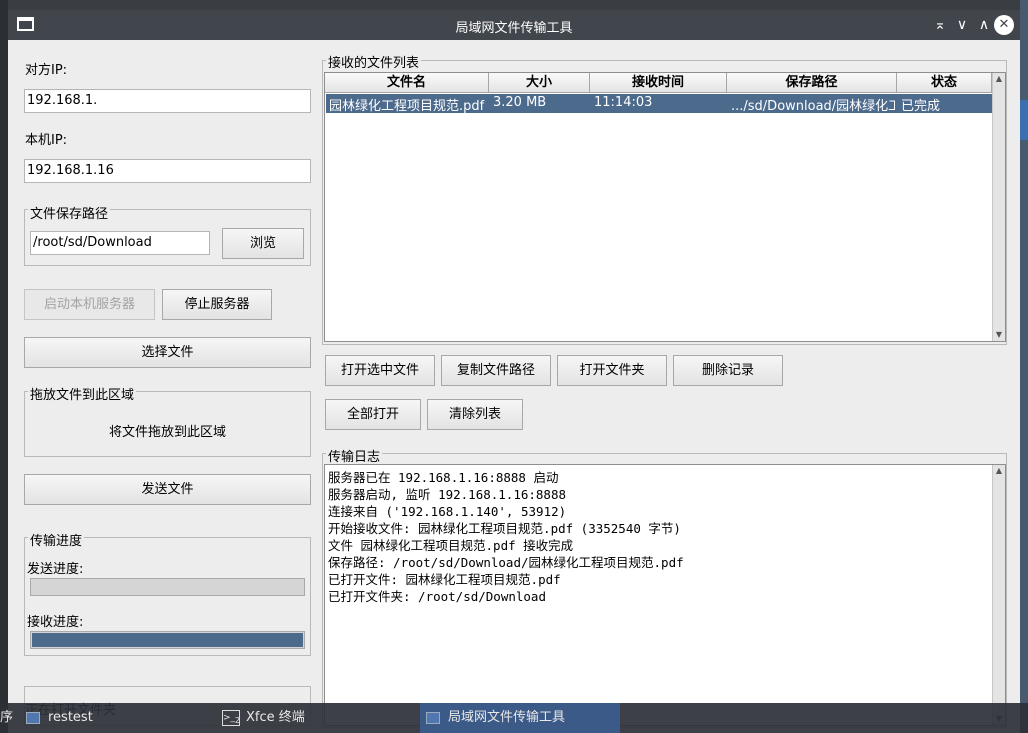 This screenshot has height=733, width=1028. I want to click on file-list-group-title: 接收的文件列表, so click(374, 61).